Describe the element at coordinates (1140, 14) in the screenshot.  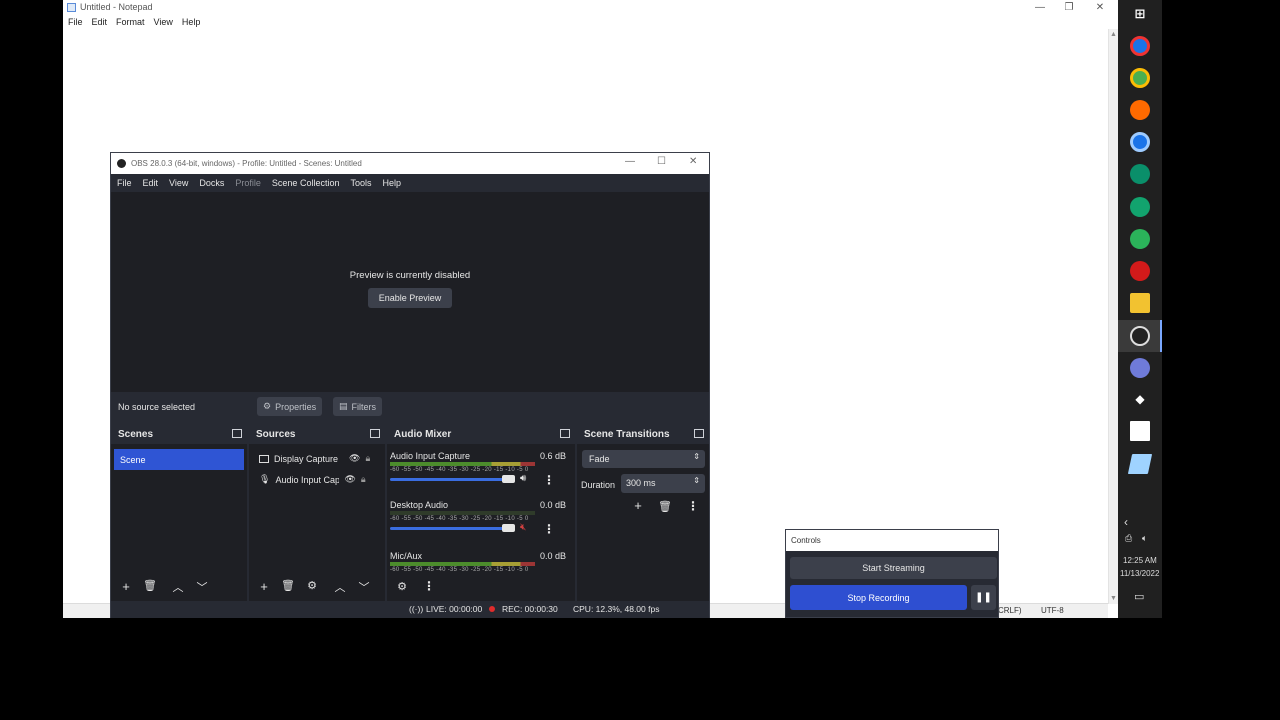
I see `windows-start-icon: ⊞` at that location.